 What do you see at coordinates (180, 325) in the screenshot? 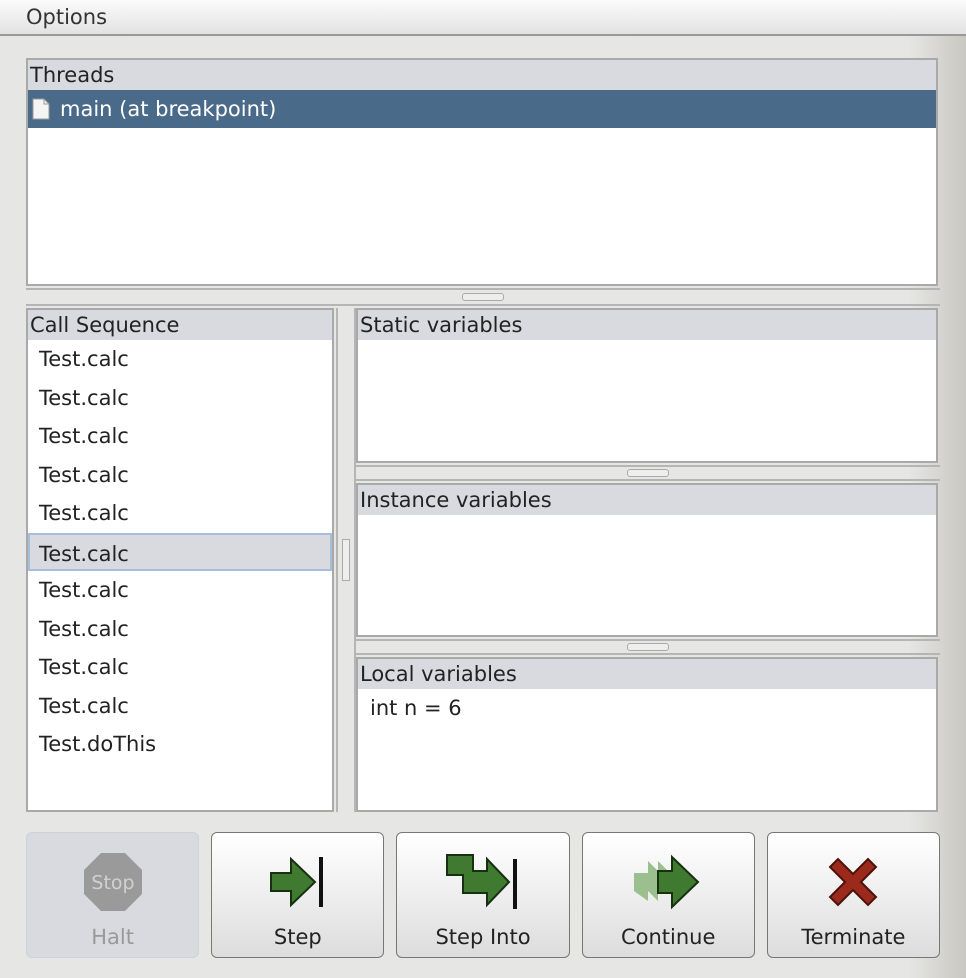
I see `panel-header: Call Sequence` at bounding box center [180, 325].